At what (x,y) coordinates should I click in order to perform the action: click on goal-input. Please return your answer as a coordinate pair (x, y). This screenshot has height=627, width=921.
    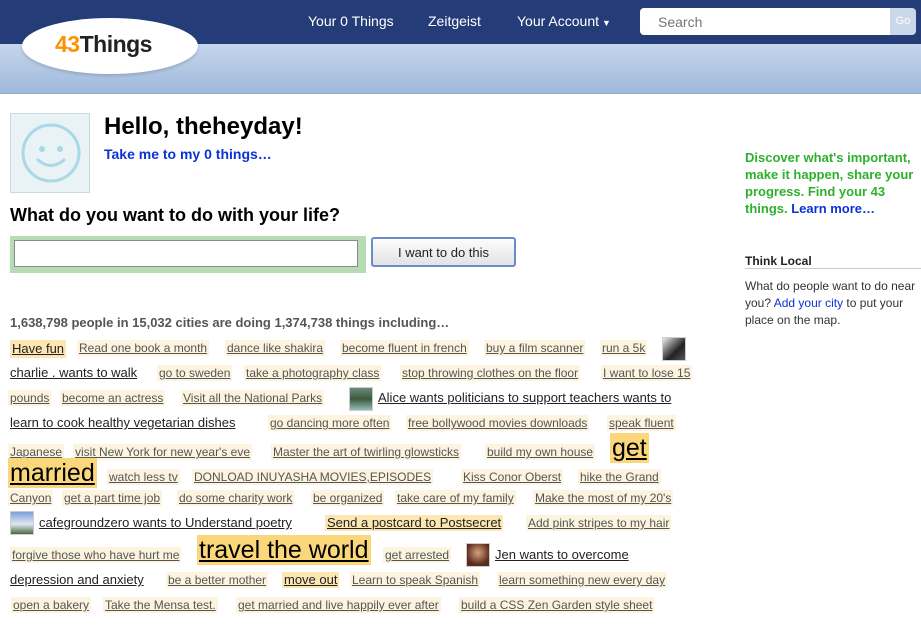
    Looking at the image, I should click on (186, 253).